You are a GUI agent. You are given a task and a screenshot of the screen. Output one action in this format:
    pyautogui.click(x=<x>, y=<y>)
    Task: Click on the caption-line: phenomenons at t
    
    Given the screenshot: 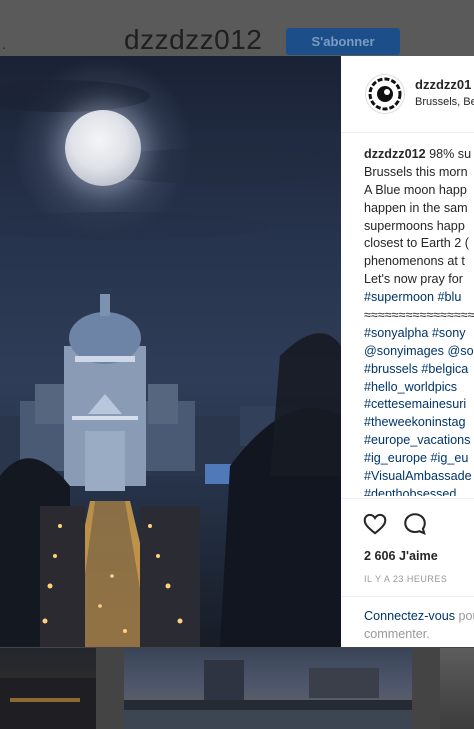 What is the action you would take?
    pyautogui.click(x=414, y=261)
    